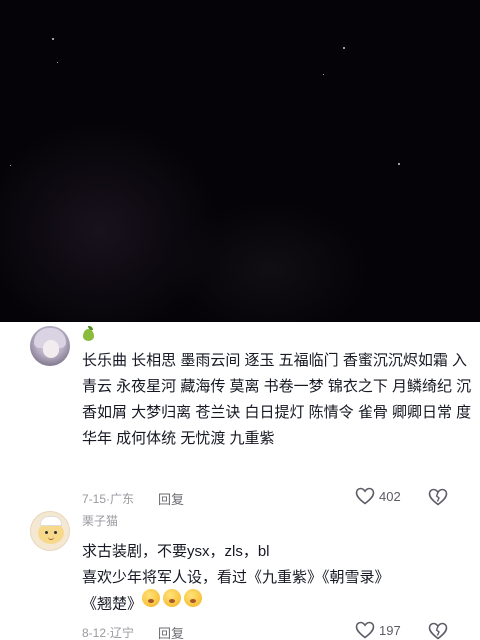 The image size is (480, 640). What do you see at coordinates (270, 261) in the screenshot?
I see `video-glow` at bounding box center [270, 261].